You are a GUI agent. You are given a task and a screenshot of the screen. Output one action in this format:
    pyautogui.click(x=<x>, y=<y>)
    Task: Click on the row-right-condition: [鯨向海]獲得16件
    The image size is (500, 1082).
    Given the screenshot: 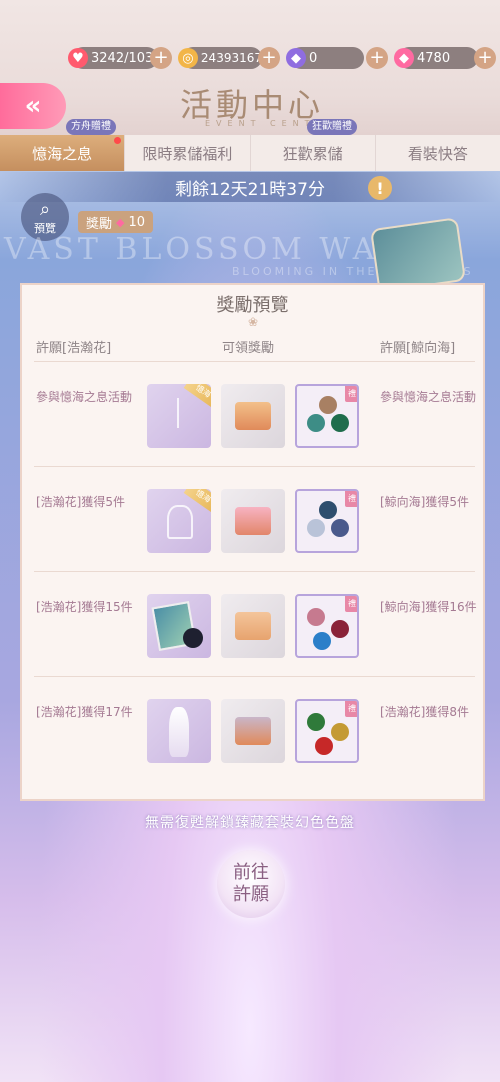 What is the action you would take?
    pyautogui.click(x=428, y=607)
    